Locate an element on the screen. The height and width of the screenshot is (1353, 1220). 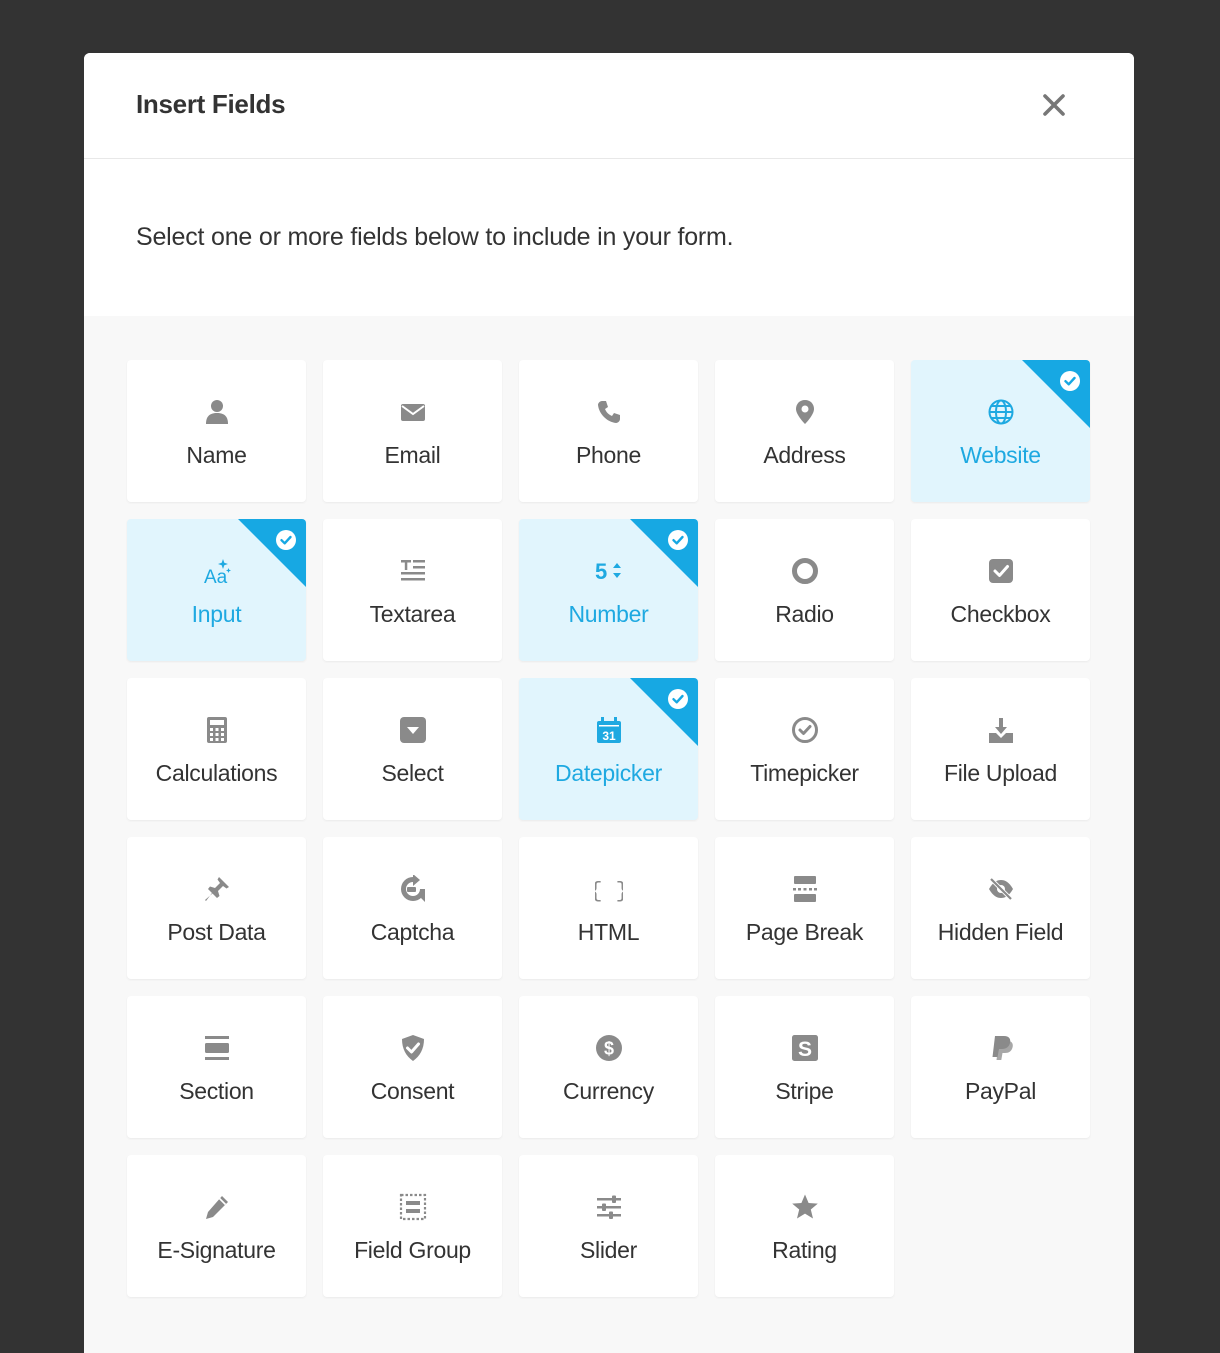
checkbox-icon is located at coordinates (1001, 571).